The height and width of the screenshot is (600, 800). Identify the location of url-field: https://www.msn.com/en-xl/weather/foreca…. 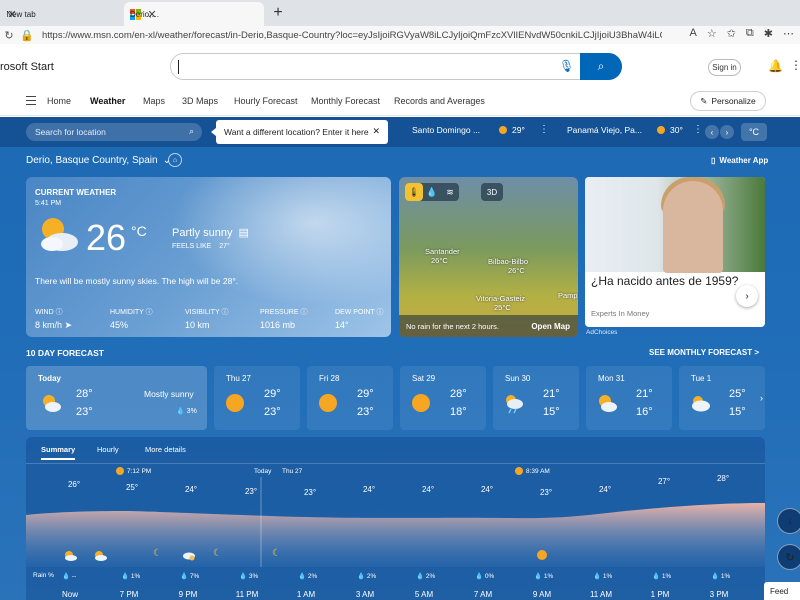
(352, 35).